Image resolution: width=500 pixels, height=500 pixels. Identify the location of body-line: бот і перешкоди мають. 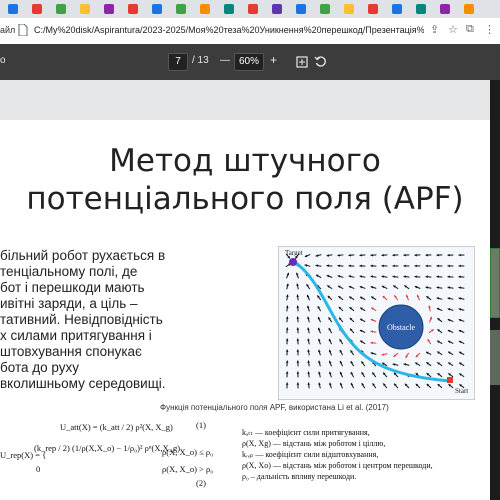
(72, 287).